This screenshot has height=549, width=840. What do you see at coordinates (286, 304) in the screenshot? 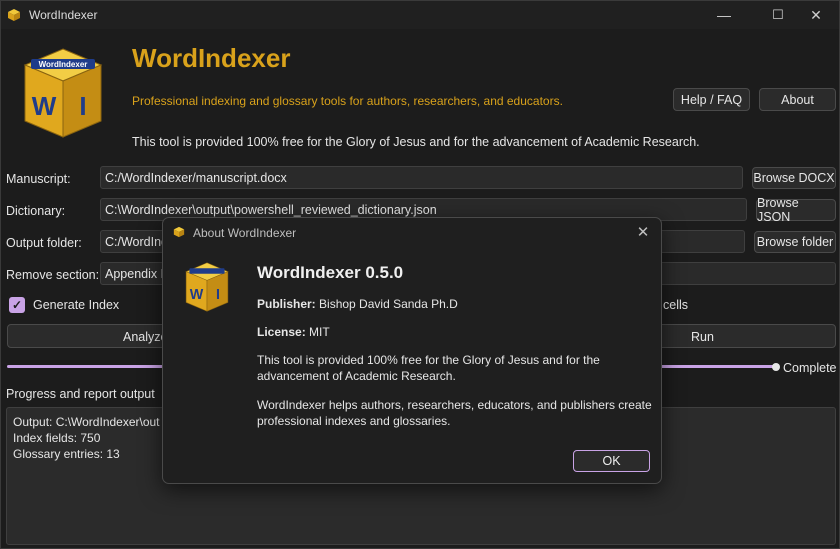
I see `publisher-label: Publisher:` at bounding box center [286, 304].